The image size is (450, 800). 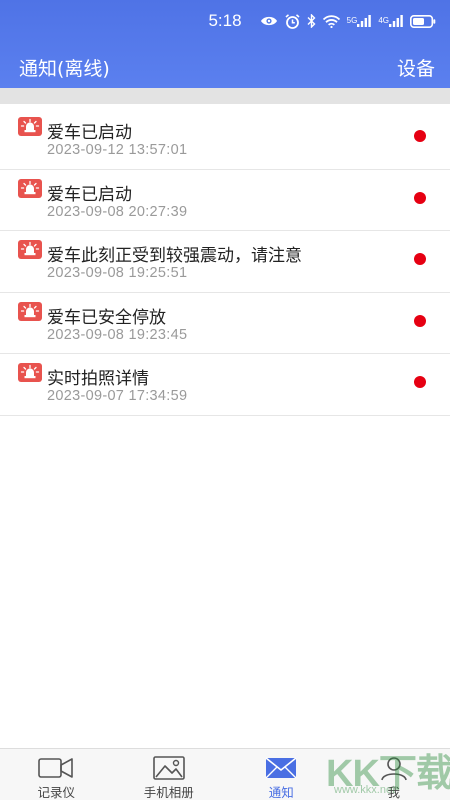 I want to click on eye-icon, so click(x=269, y=21).